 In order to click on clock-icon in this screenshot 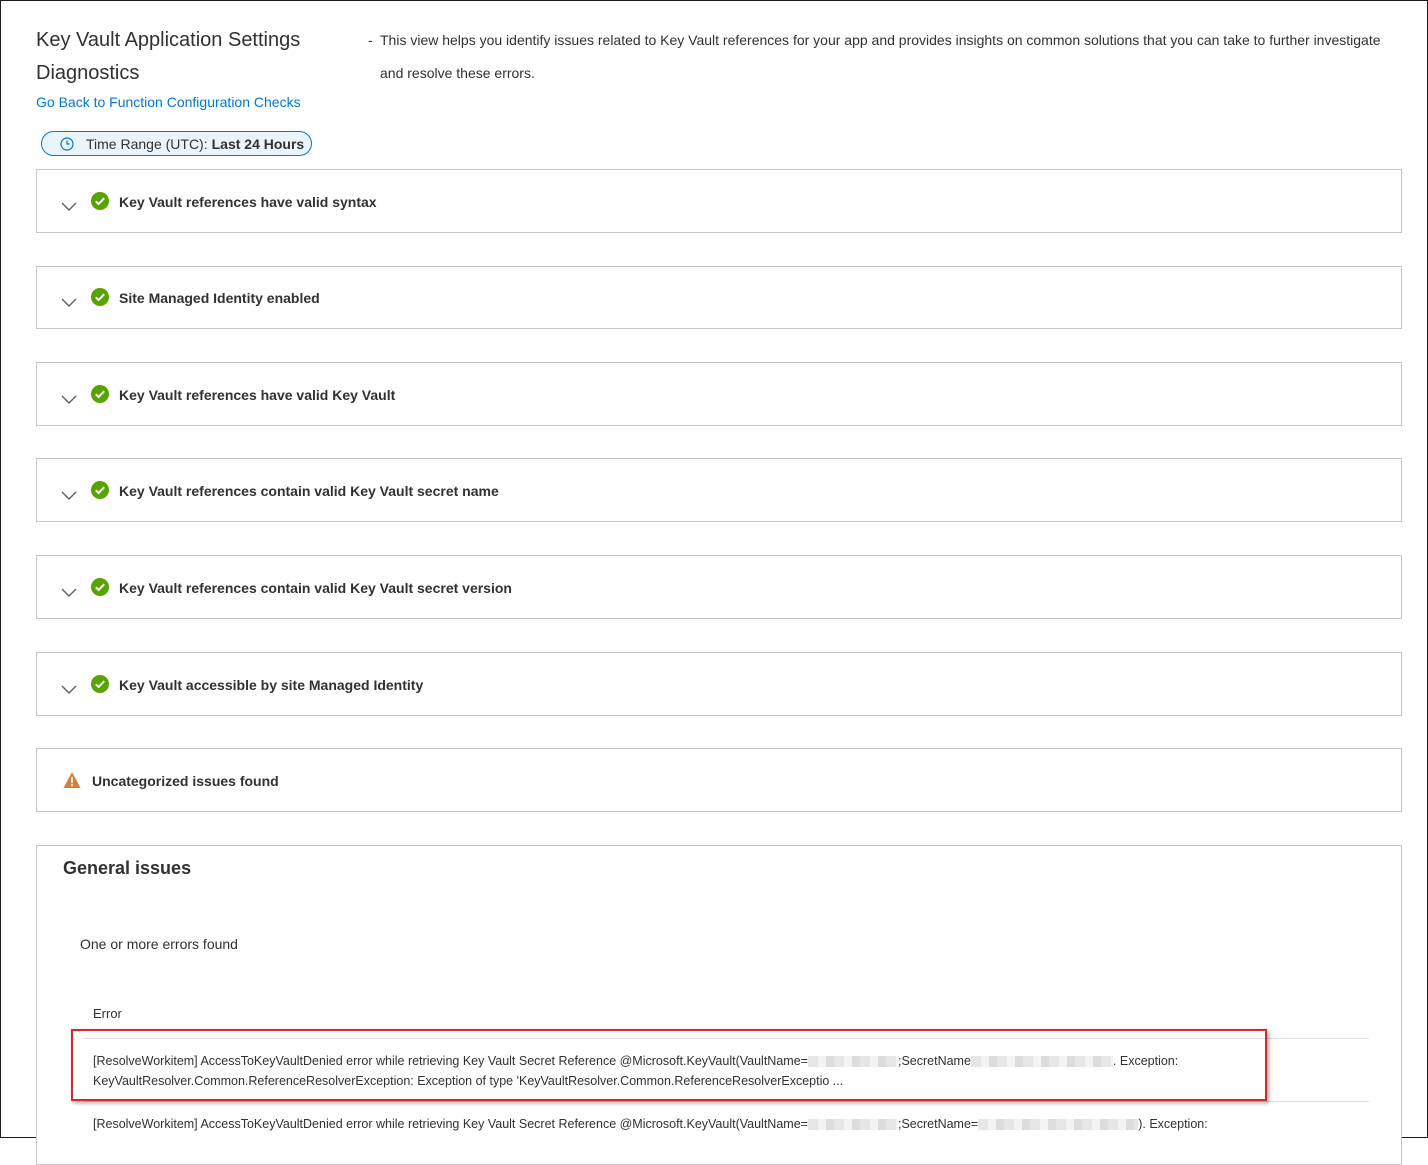, I will do `click(67, 143)`.